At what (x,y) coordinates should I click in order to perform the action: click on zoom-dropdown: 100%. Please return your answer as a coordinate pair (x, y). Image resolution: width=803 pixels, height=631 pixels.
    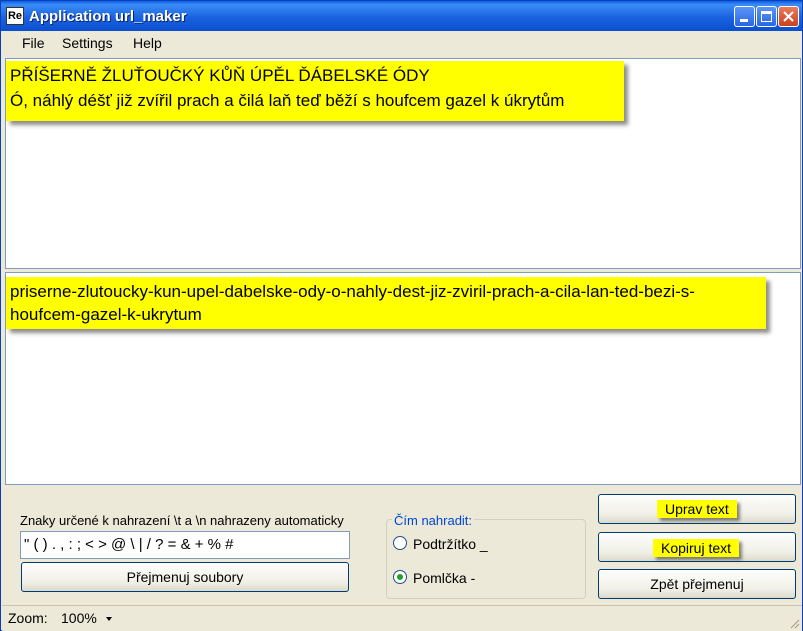
    Looking at the image, I should click on (79, 618).